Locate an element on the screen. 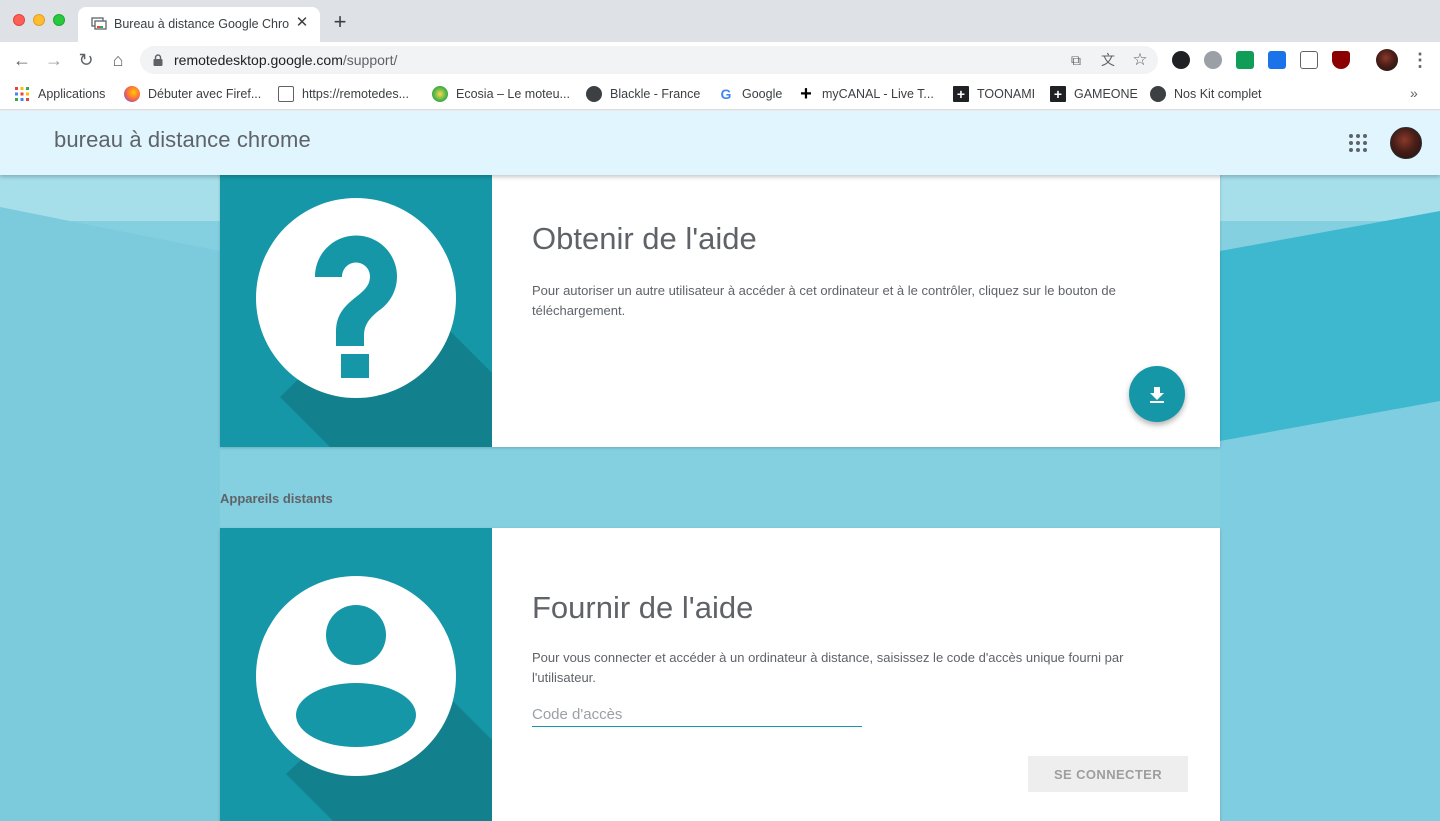 The image size is (1440, 821). extension-ublock-icon is located at coordinates (1341, 60).